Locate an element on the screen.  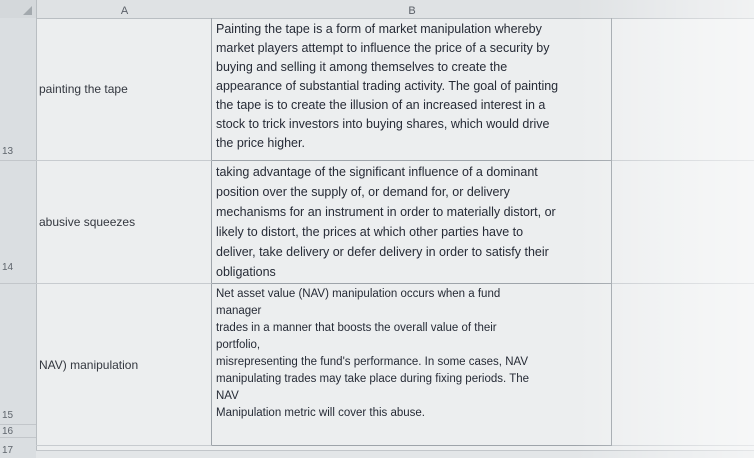
cell-c14 is located at coordinates (683, 222).